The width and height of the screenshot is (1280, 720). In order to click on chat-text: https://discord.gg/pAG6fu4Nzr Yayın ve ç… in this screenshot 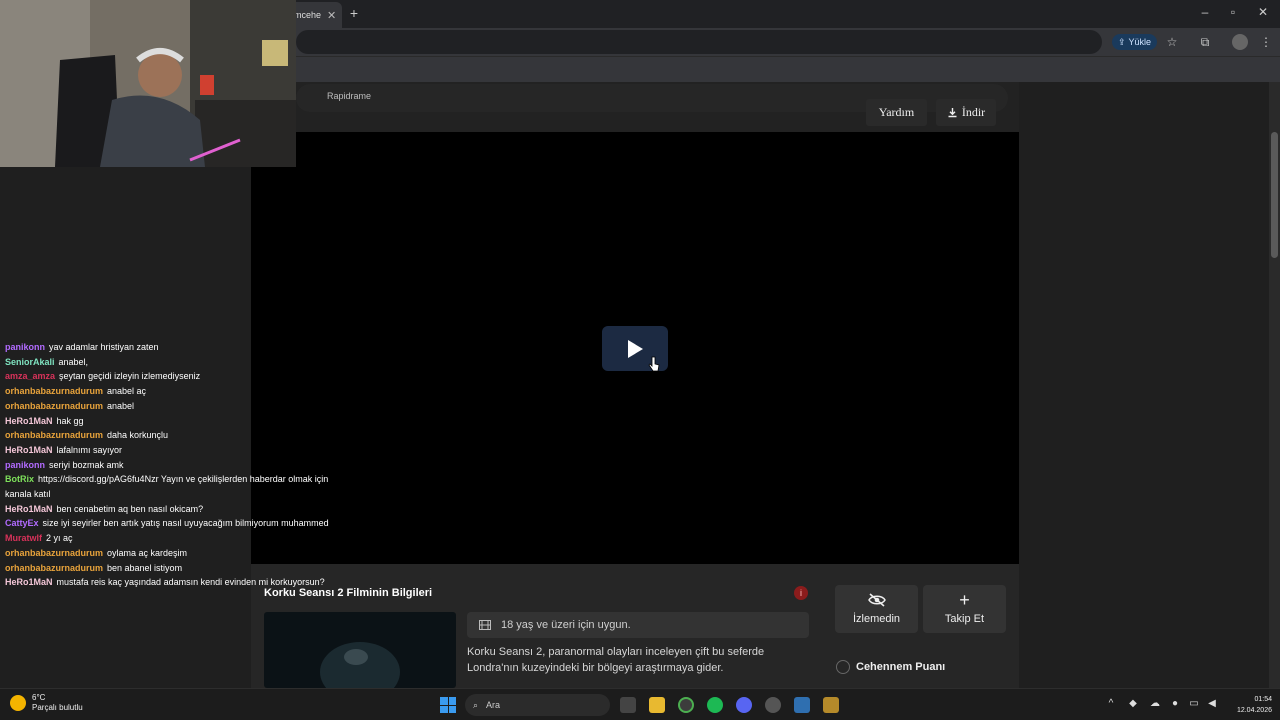, I will do `click(167, 487)`.